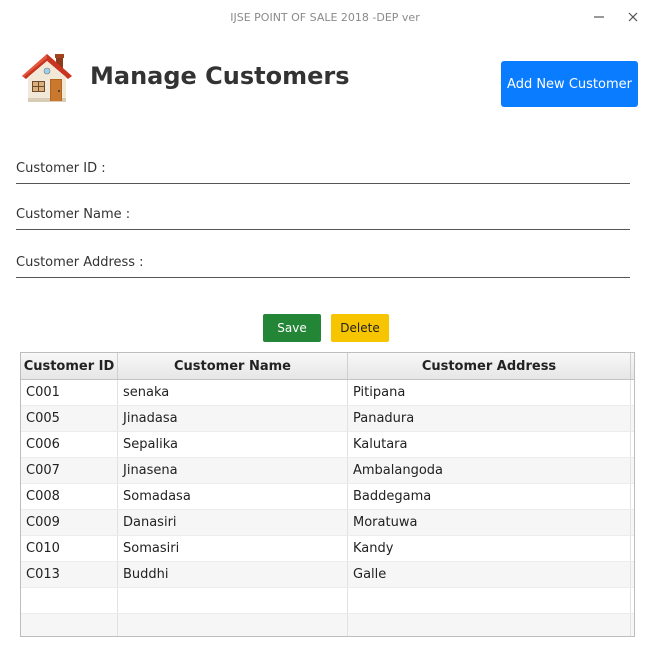 The image size is (650, 647). What do you see at coordinates (489, 418) in the screenshot?
I see `cell-customer-address: Panadura` at bounding box center [489, 418].